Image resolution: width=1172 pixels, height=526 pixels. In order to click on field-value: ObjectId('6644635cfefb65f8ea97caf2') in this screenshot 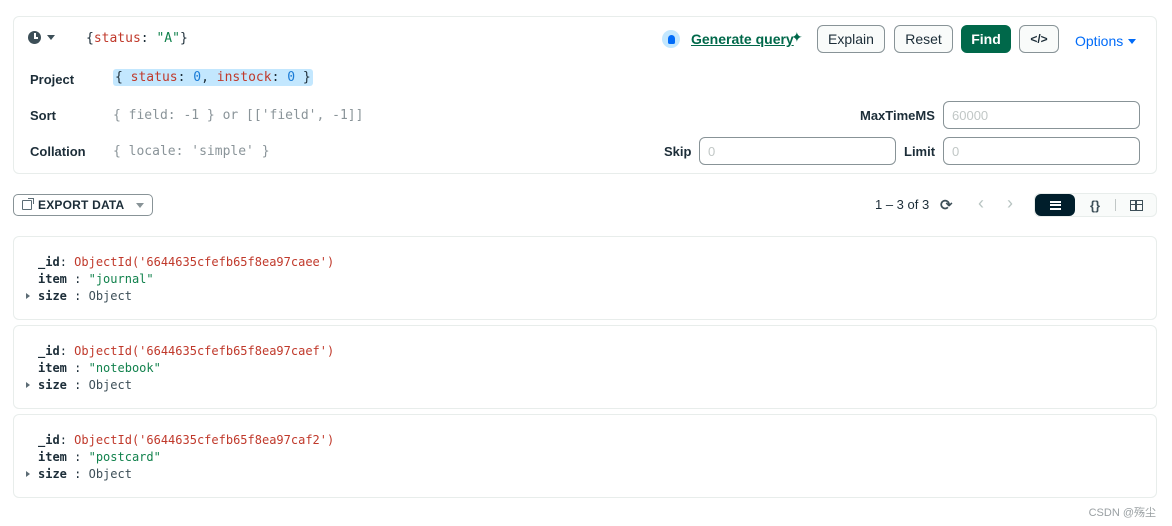, I will do `click(204, 440)`.